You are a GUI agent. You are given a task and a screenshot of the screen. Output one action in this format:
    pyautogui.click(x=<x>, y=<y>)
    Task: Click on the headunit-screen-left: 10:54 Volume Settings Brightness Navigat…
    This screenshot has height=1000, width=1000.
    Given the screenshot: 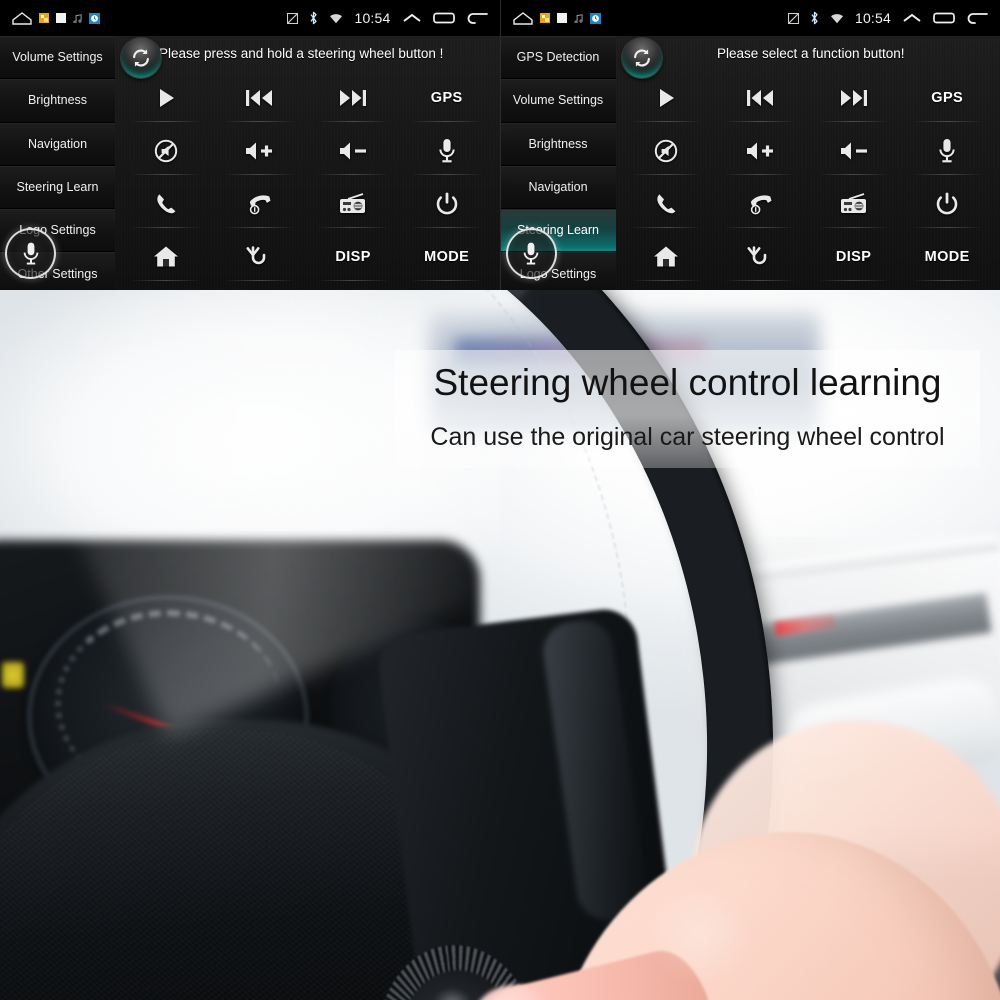 What is the action you would take?
    pyautogui.click(x=250, y=145)
    